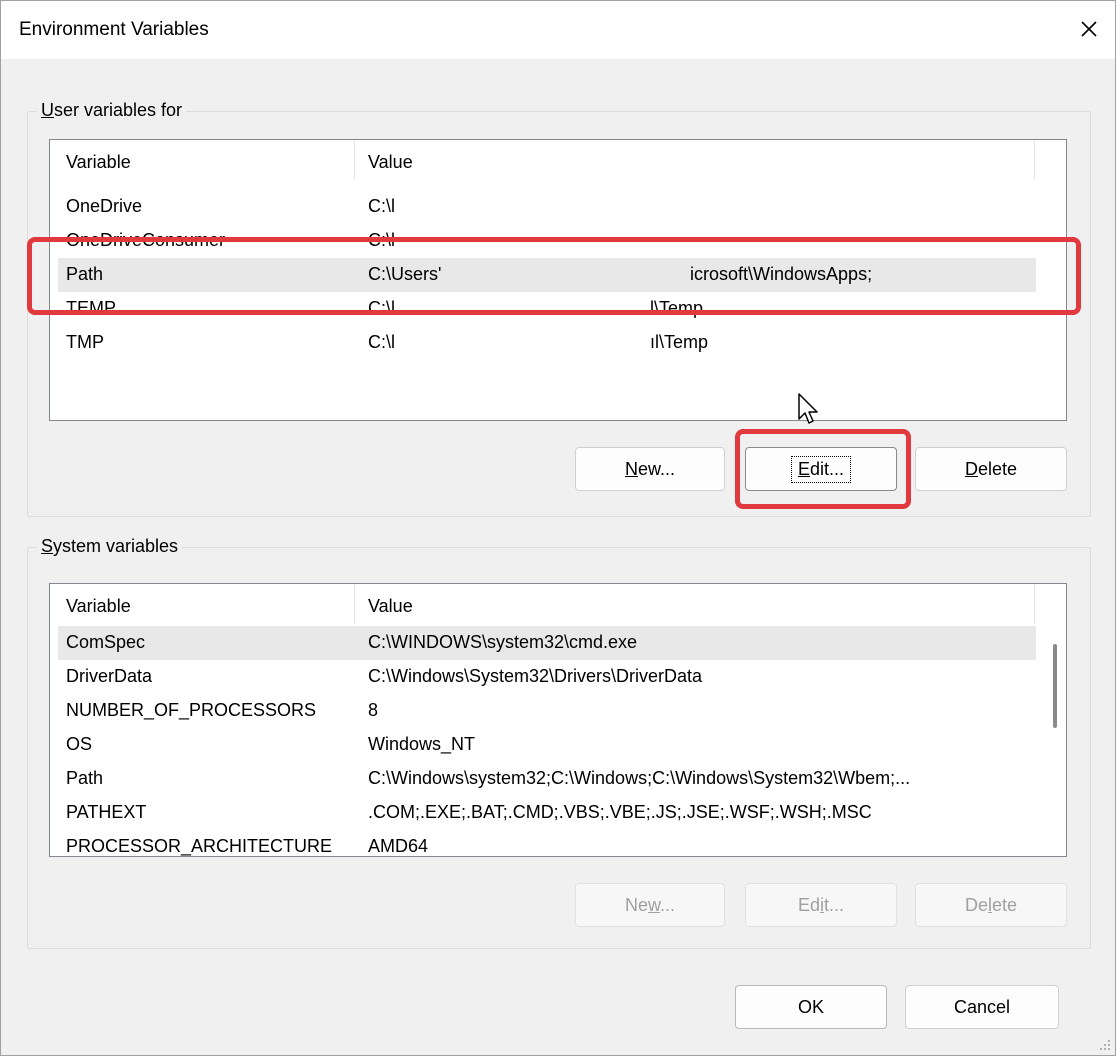  I want to click on variable-value: C:\Users', so click(405, 274).